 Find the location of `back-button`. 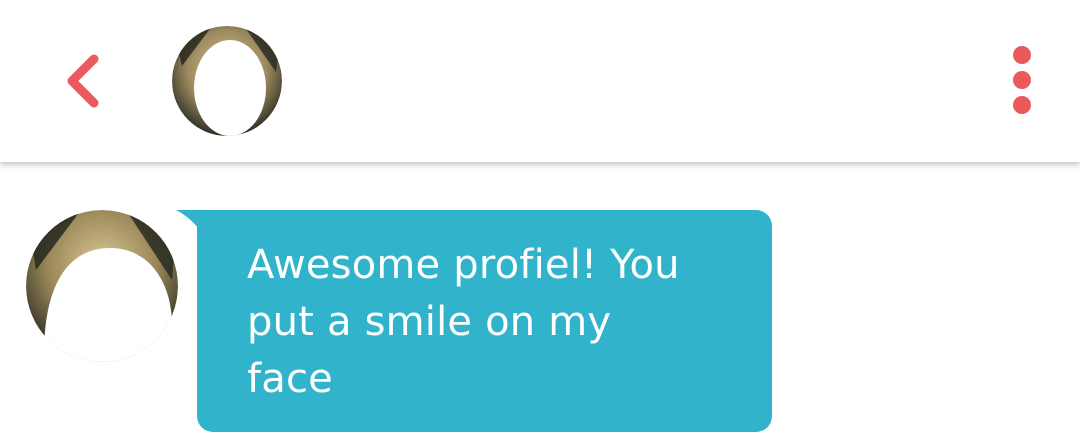

back-button is located at coordinates (84, 81).